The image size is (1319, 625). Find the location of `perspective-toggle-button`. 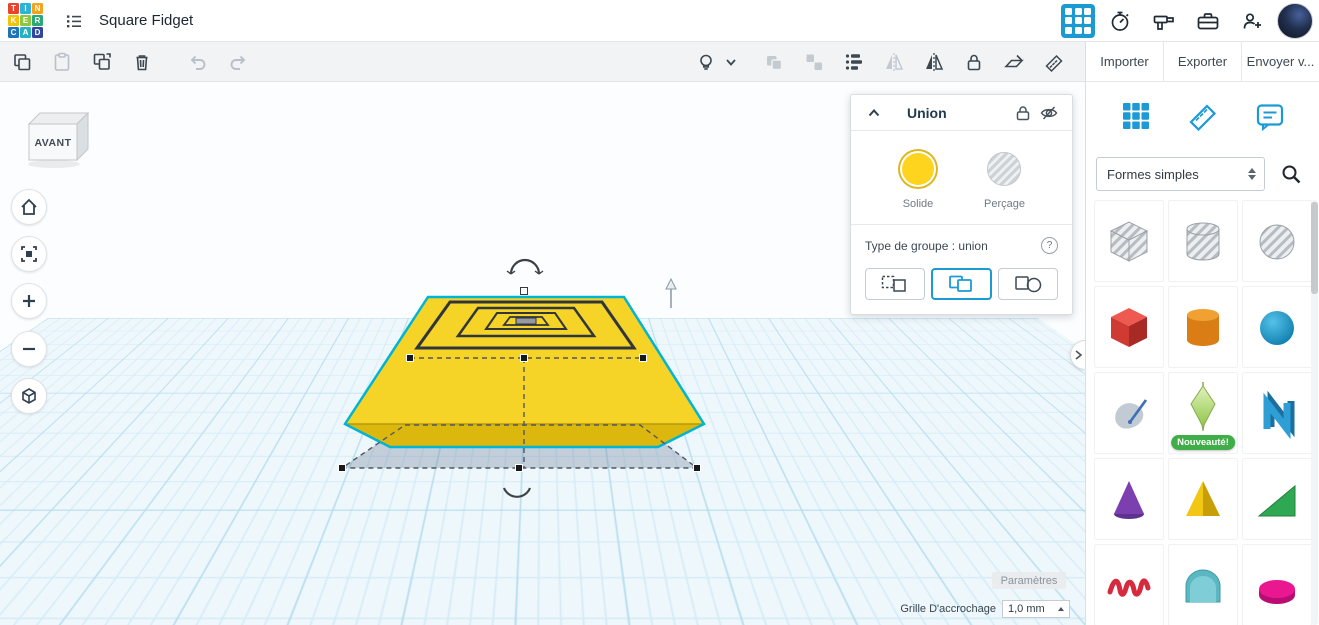

perspective-toggle-button is located at coordinates (29, 396).